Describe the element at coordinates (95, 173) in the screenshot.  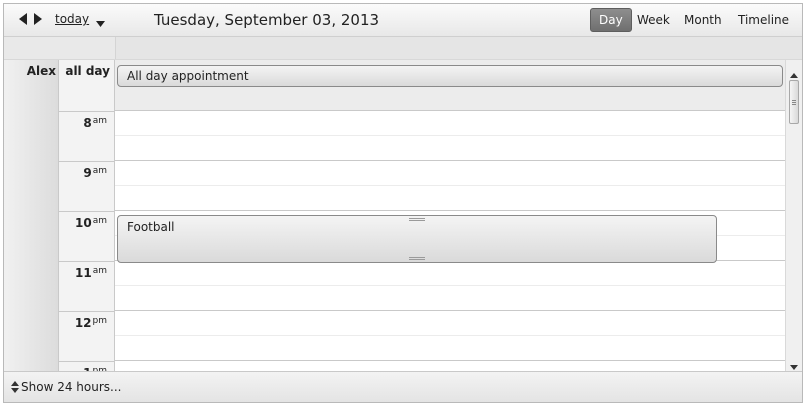
I see `time-label: 9am` at that location.